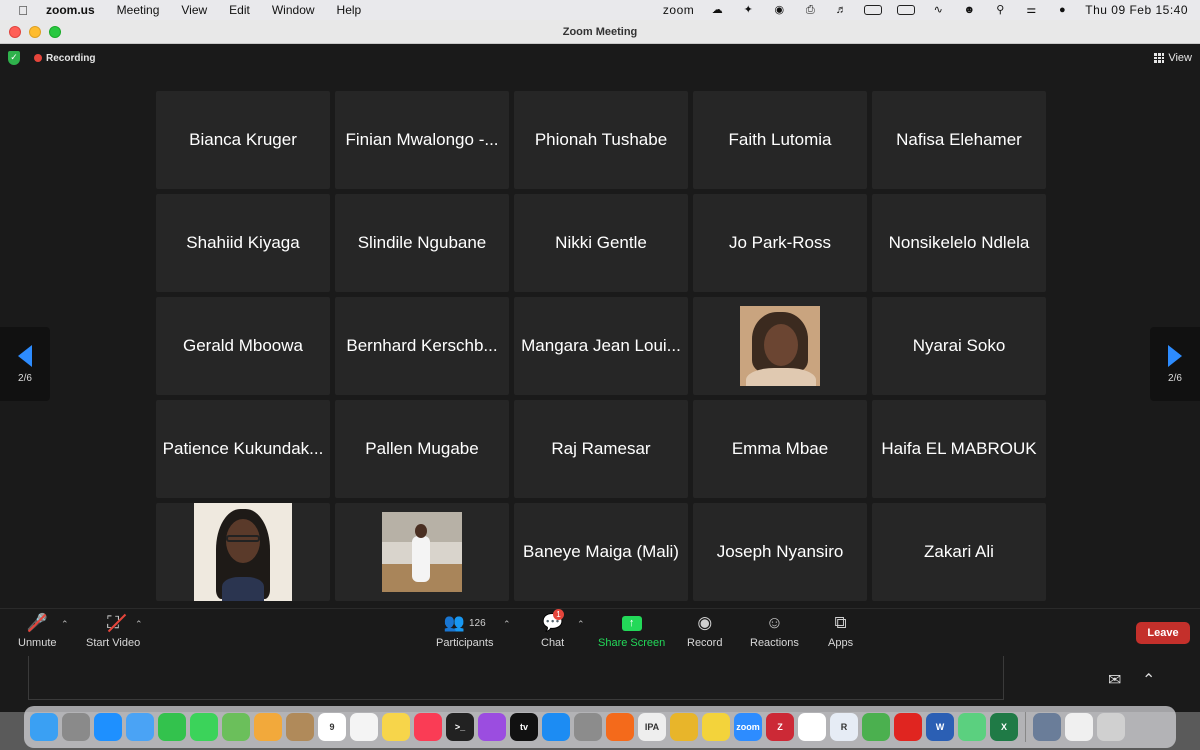 The image size is (1200, 750). Describe the element at coordinates (581, 624) in the screenshot. I see `chat-options-chevron-icon: ⌃` at that location.